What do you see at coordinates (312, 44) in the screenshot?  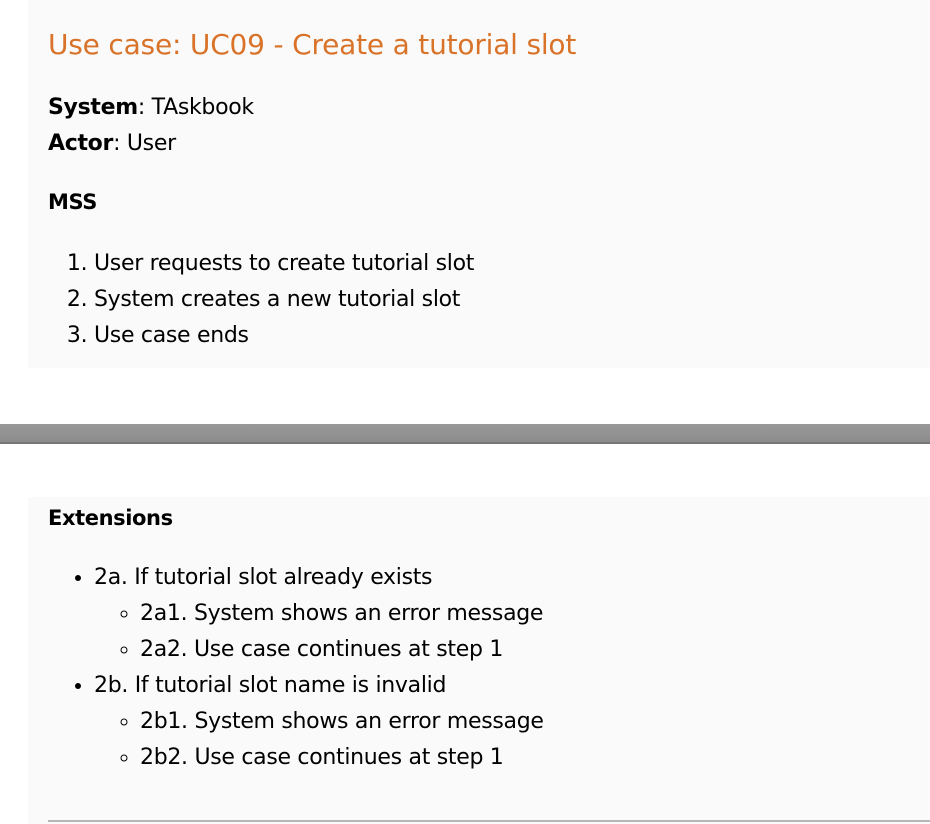 I see `use-case-title: Use case: UC09 - Create a tutorial slot` at bounding box center [312, 44].